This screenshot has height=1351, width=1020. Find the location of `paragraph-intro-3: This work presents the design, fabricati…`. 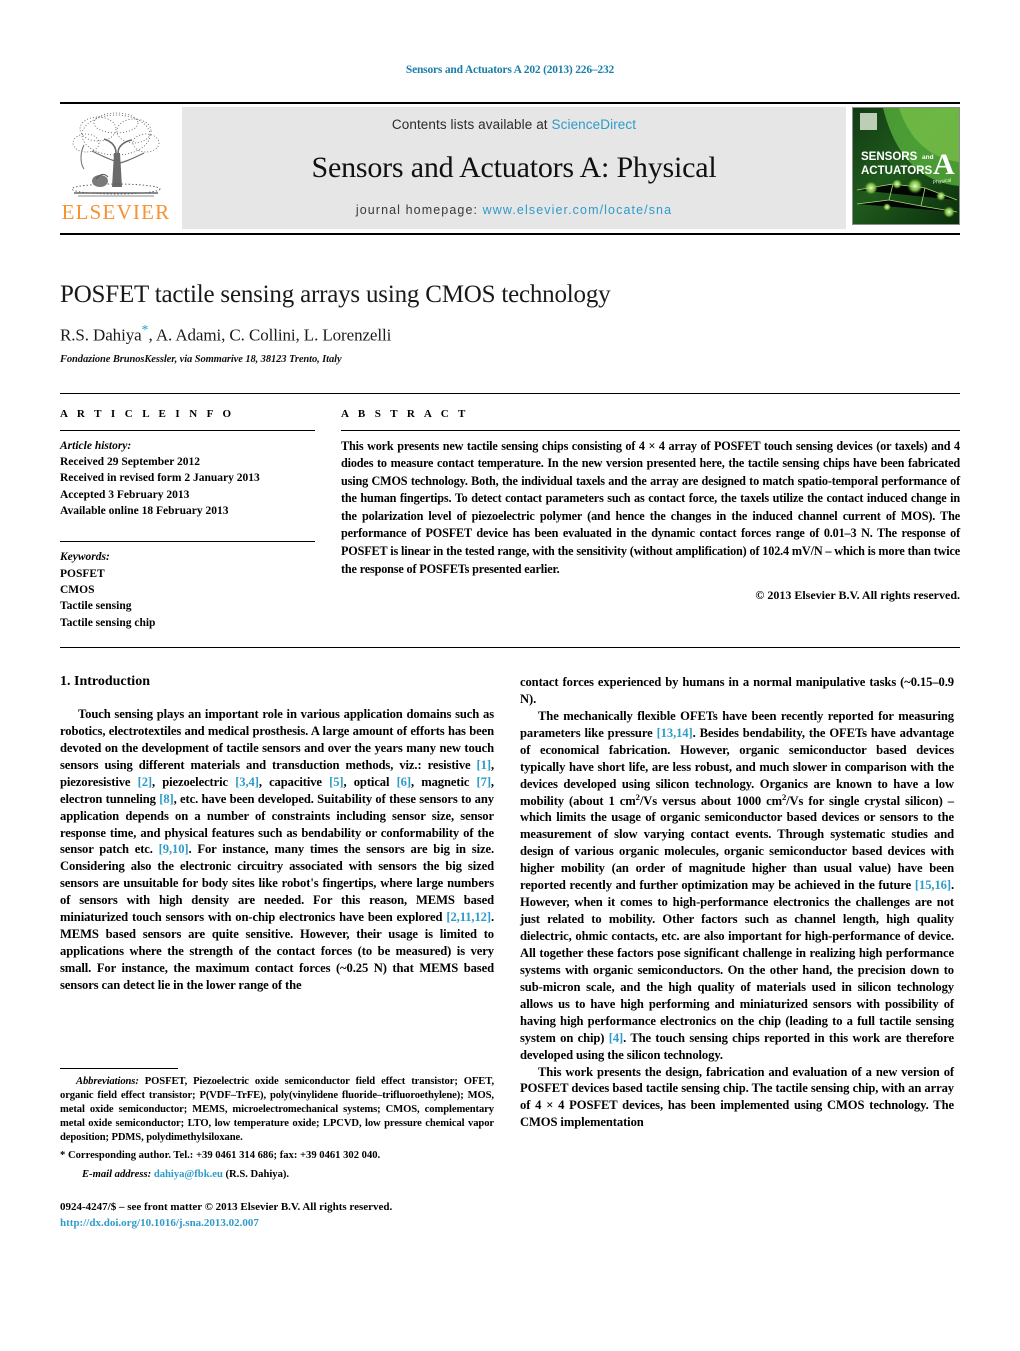

paragraph-intro-3: This work presents the design, fabricati… is located at coordinates (737, 1097).